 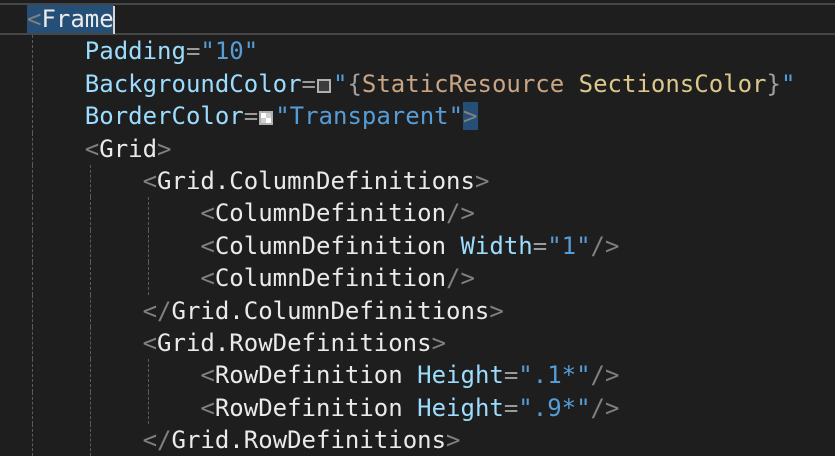 What do you see at coordinates (164, 116) in the screenshot?
I see `token-attr: BorderColor` at bounding box center [164, 116].